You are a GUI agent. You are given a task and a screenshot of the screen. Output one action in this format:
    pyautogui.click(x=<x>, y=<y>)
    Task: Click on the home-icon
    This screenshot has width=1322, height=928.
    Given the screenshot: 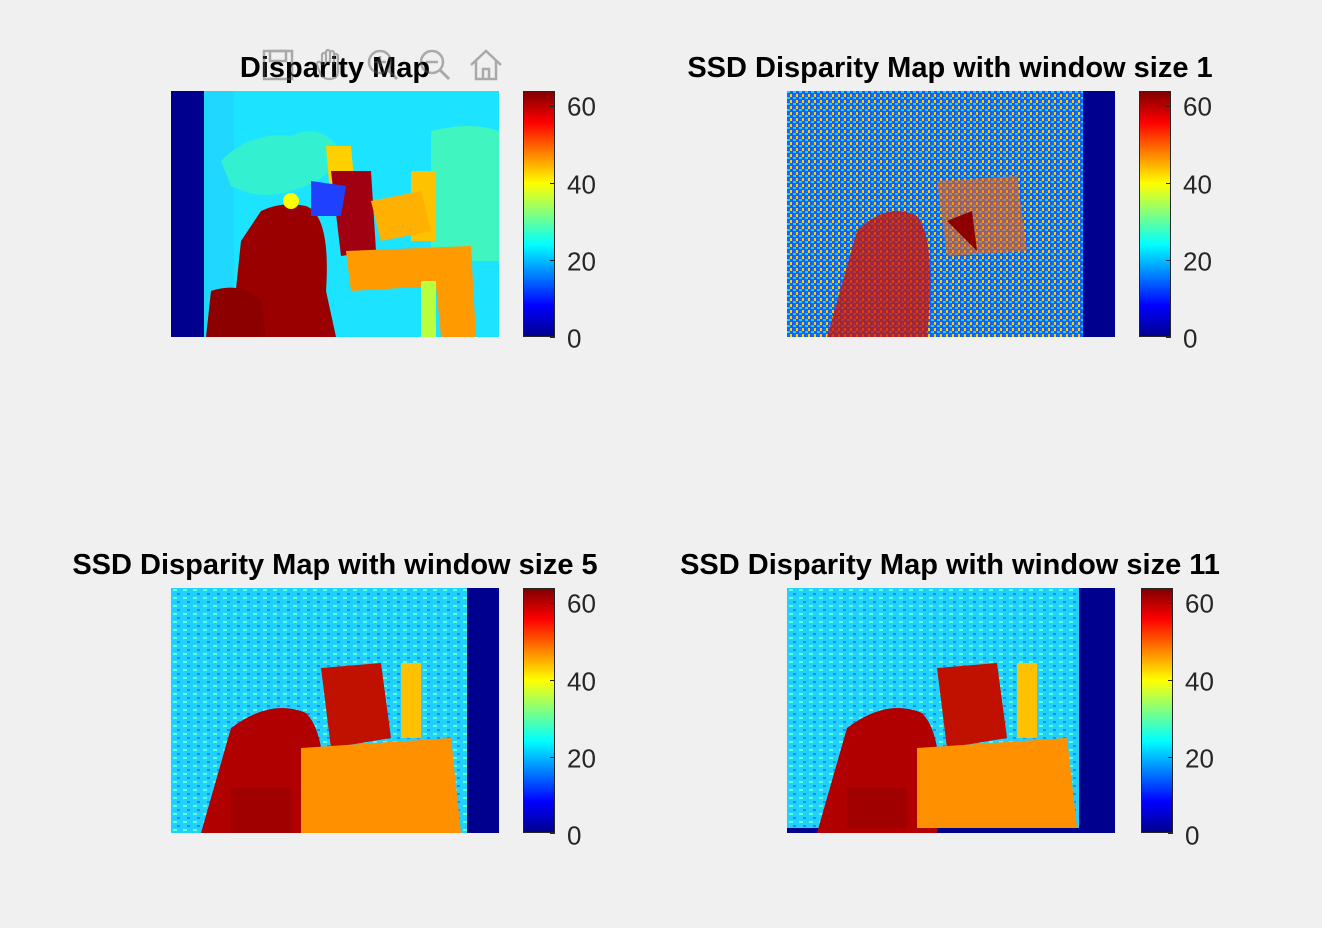 What is the action you would take?
    pyautogui.click(x=486, y=65)
    